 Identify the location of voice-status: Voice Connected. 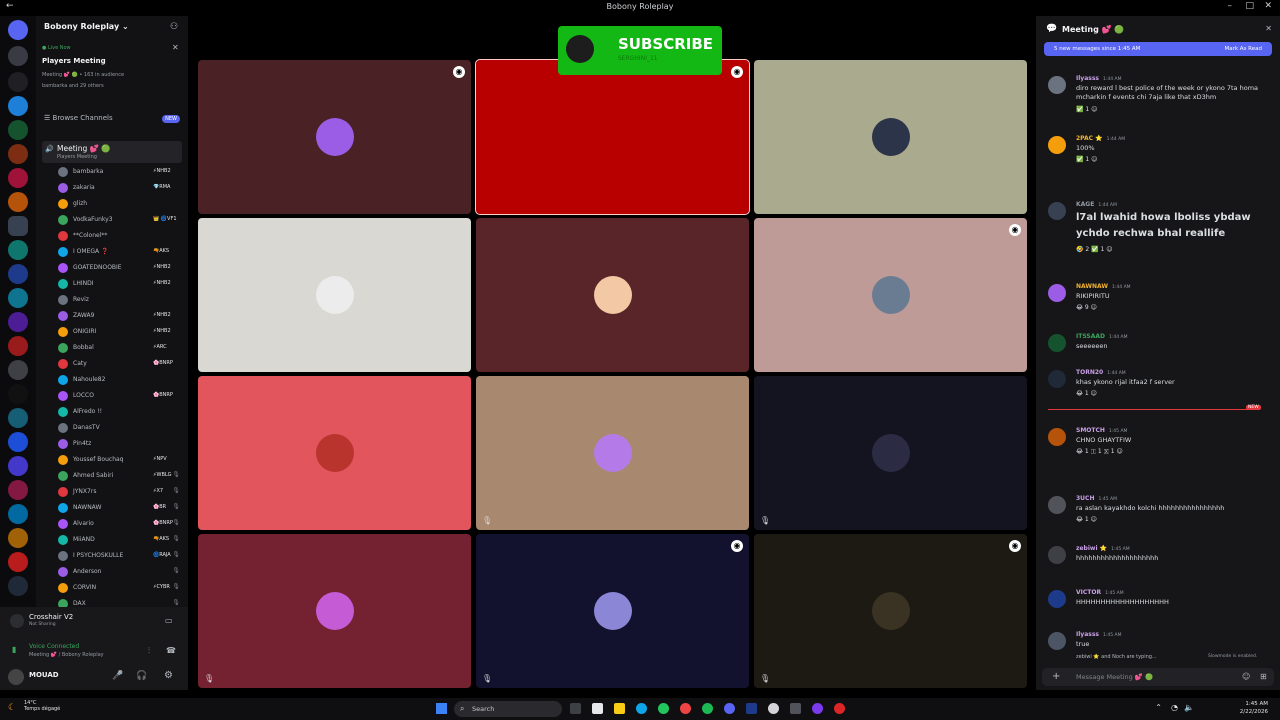
(54, 646).